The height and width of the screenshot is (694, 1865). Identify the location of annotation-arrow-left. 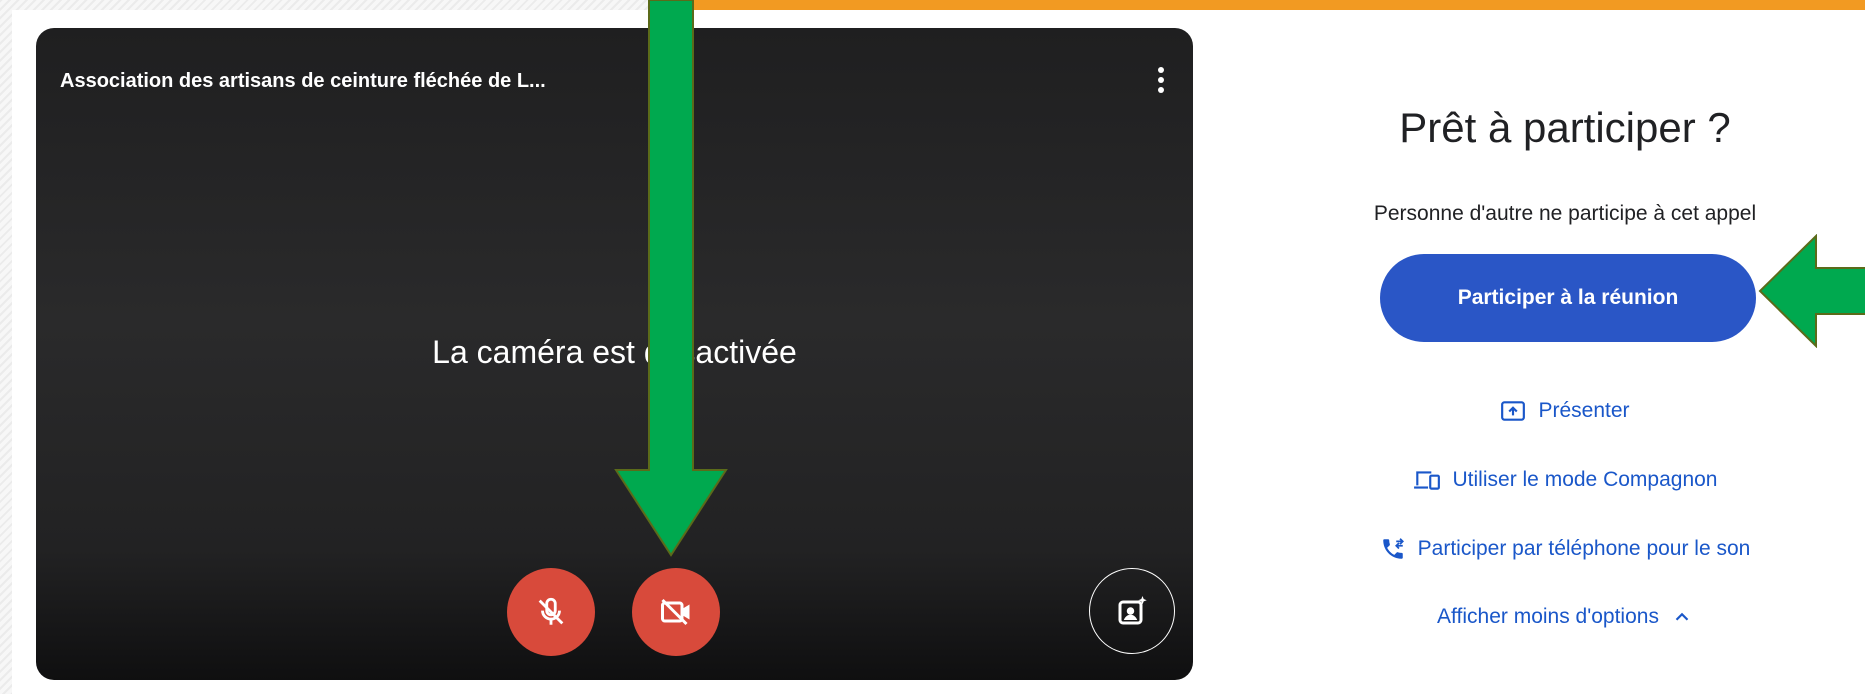
(1811, 291).